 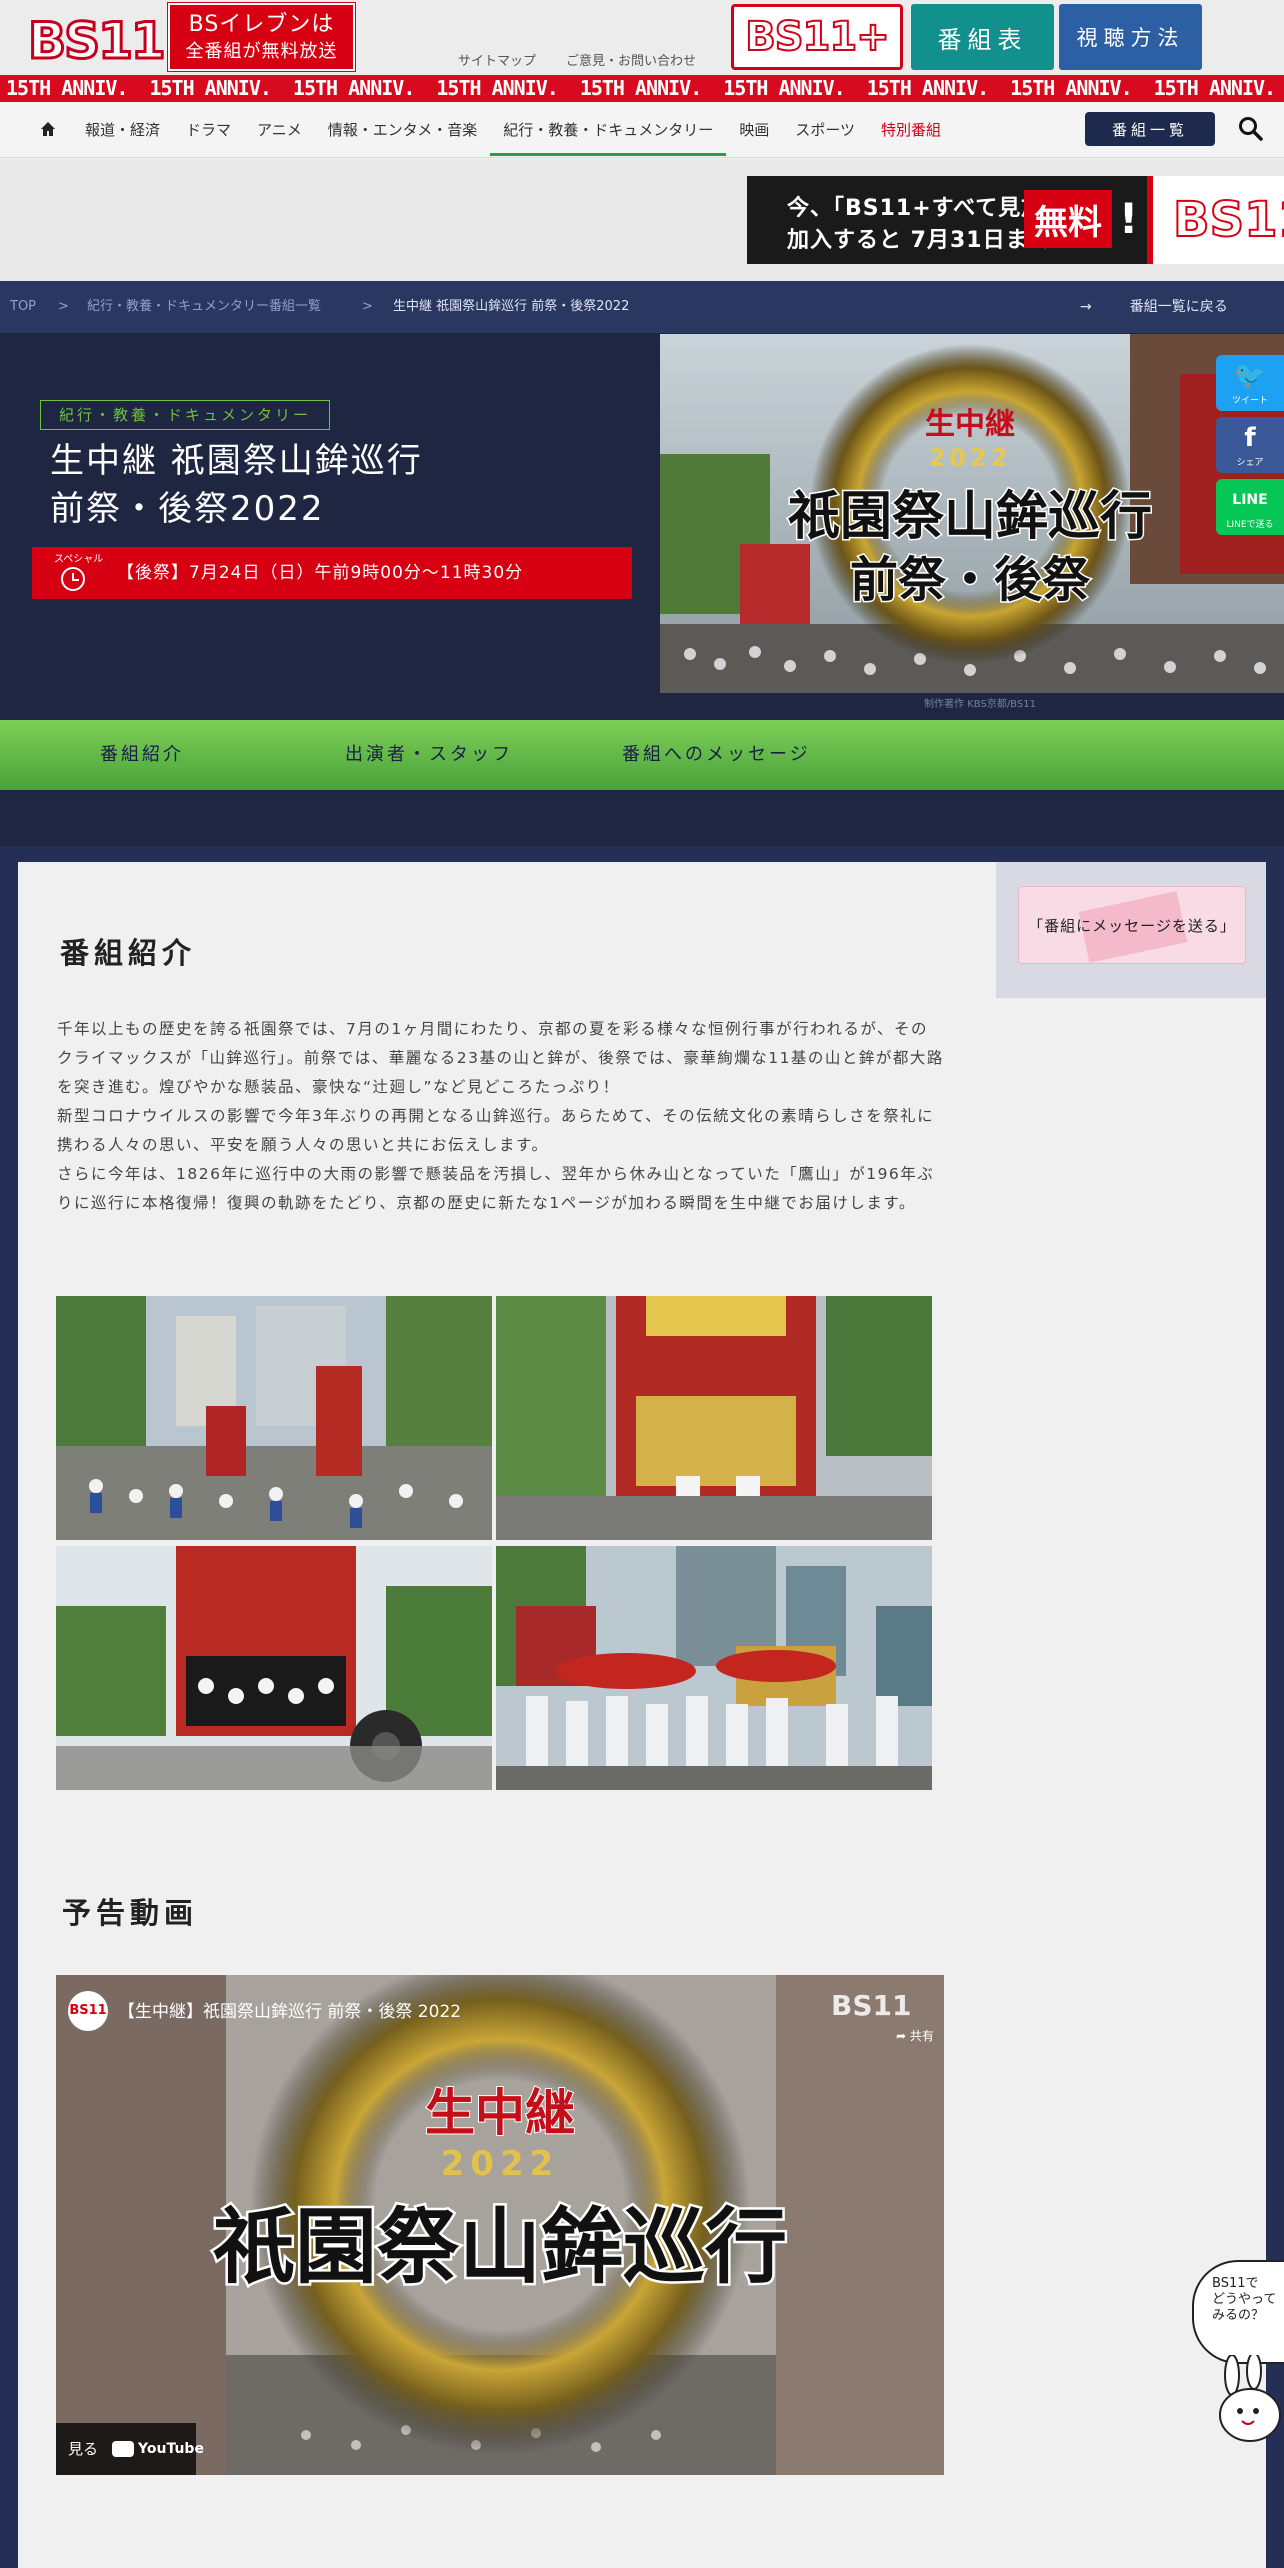 What do you see at coordinates (497, 59) in the screenshot?
I see `sitemap-link: サイトマップ` at bounding box center [497, 59].